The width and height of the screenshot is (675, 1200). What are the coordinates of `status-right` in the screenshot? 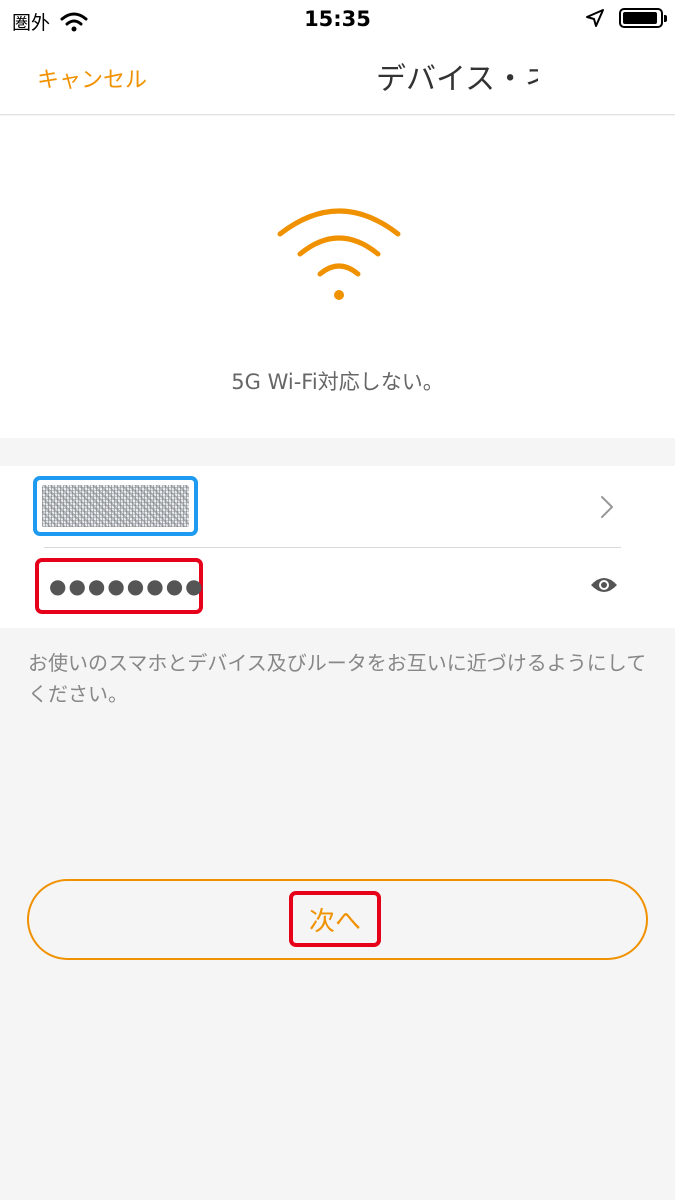 It's located at (626, 18).